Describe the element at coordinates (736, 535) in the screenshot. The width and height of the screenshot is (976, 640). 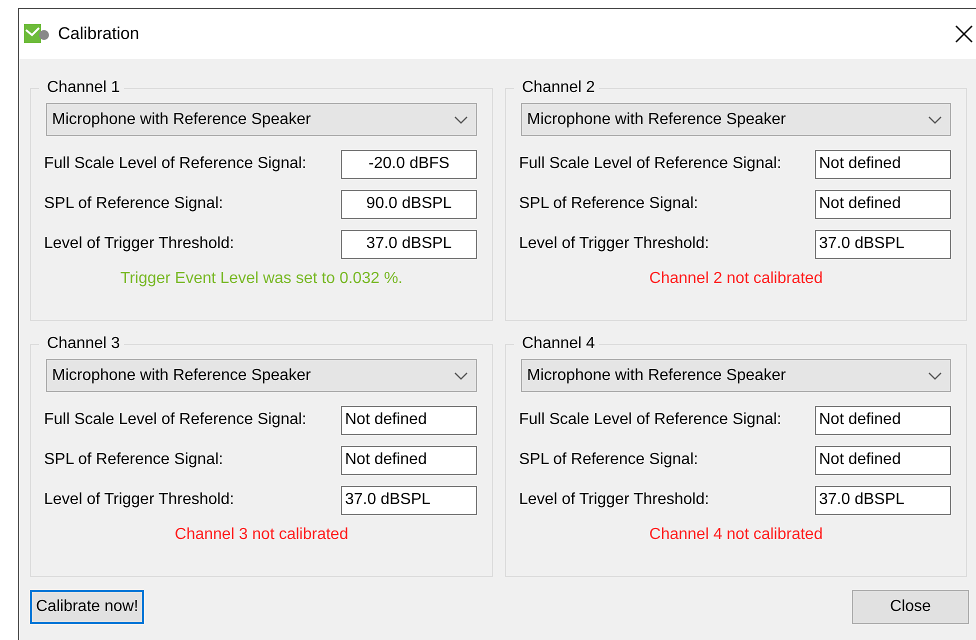
I see `status-message: Channel 4 not calibrated` at that location.